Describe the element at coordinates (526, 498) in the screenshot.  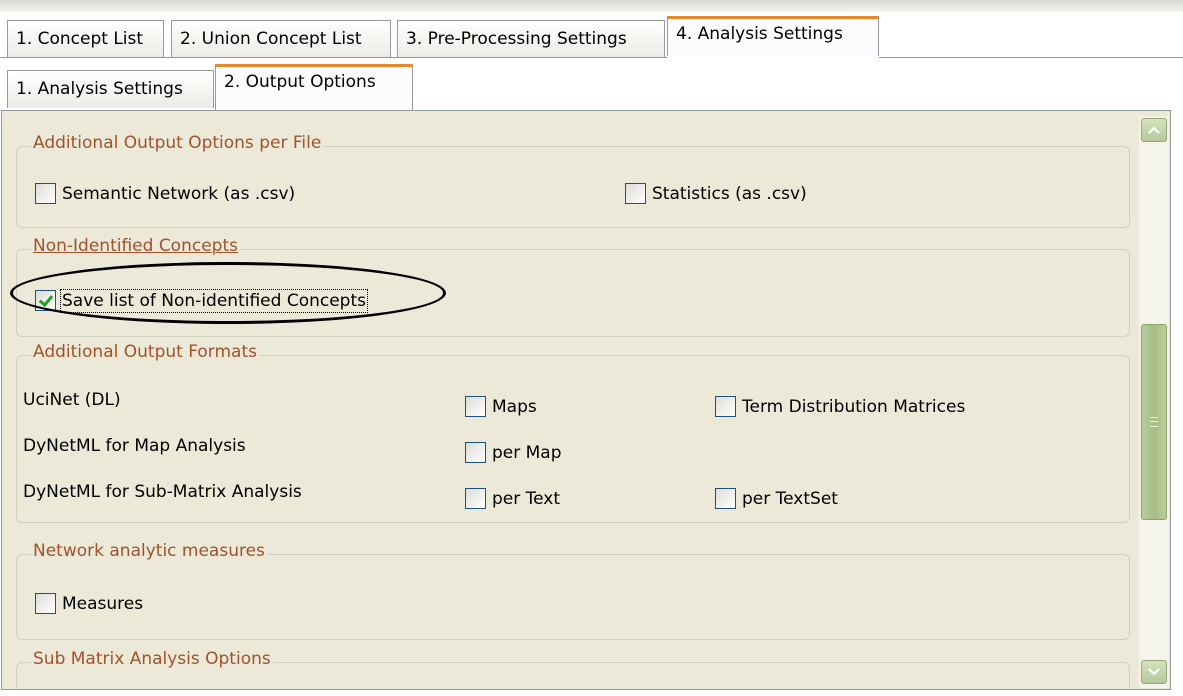
I see `checkbox-label: per Text` at that location.